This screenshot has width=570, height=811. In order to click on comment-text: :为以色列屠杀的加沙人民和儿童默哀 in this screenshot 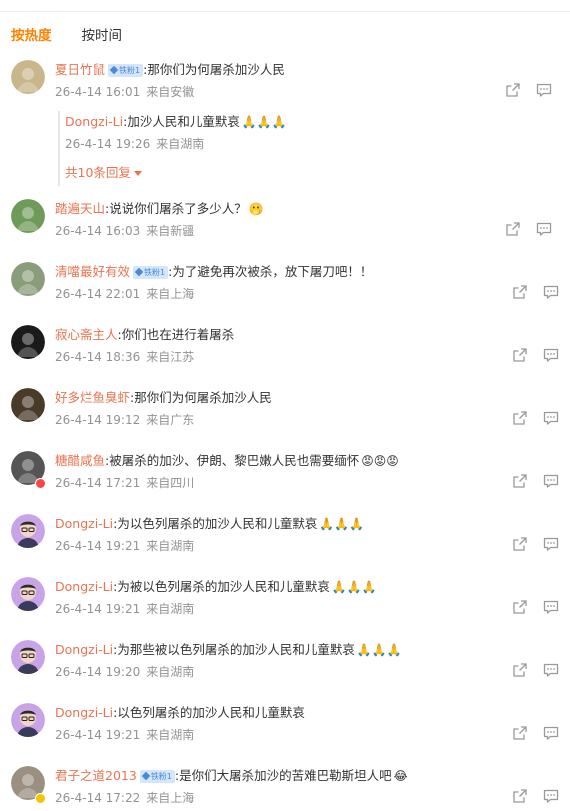, I will do `click(215, 523)`.